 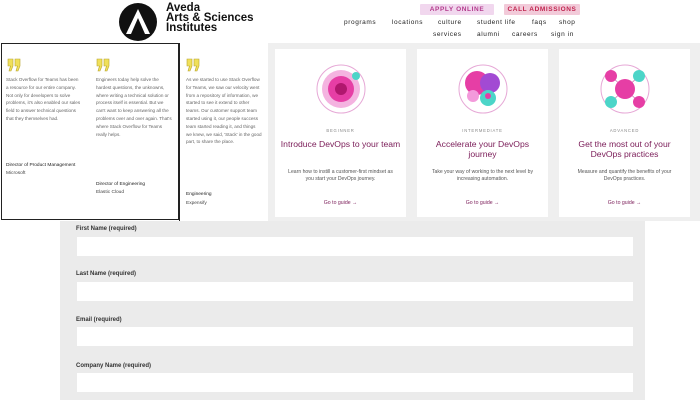 I want to click on card-level: ADVANCED, so click(x=624, y=130).